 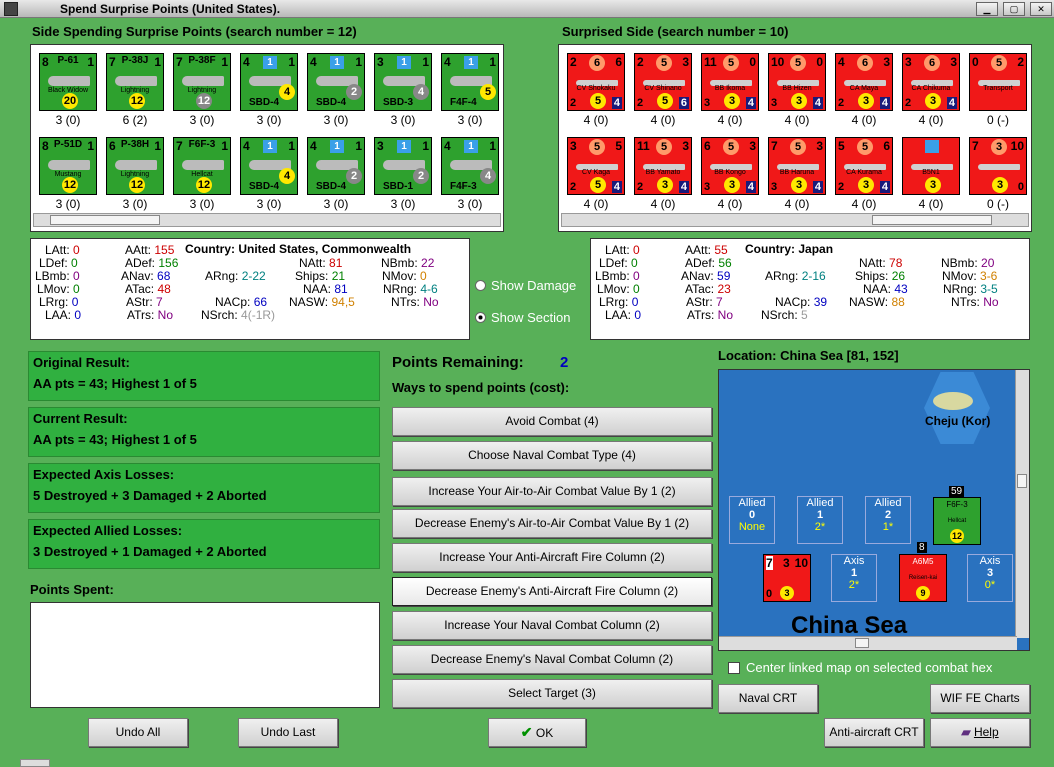 I want to click on us-atac: 48, so click(x=164, y=289).